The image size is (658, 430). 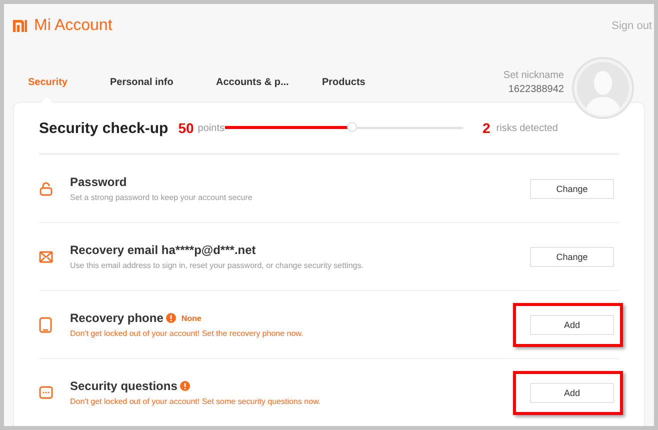 What do you see at coordinates (211, 128) in the screenshot?
I see `score-unit: points` at bounding box center [211, 128].